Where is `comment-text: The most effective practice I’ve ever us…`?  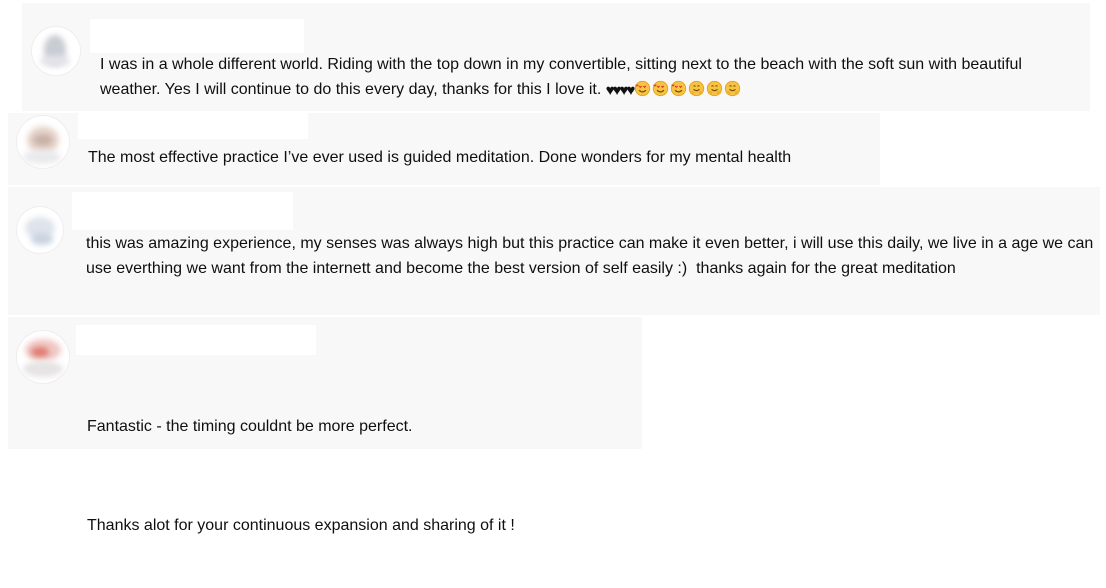
comment-text: The most effective practice I’ve ever us… is located at coordinates (478, 157).